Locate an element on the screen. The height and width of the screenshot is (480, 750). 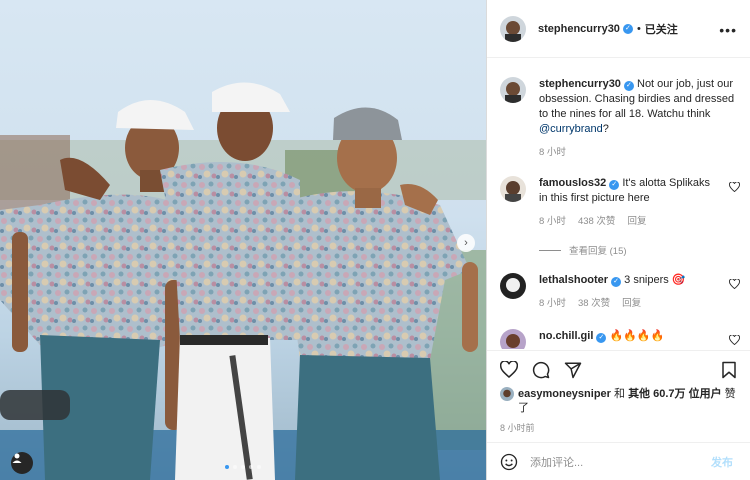
tagged-users-button is located at coordinates (22, 463).